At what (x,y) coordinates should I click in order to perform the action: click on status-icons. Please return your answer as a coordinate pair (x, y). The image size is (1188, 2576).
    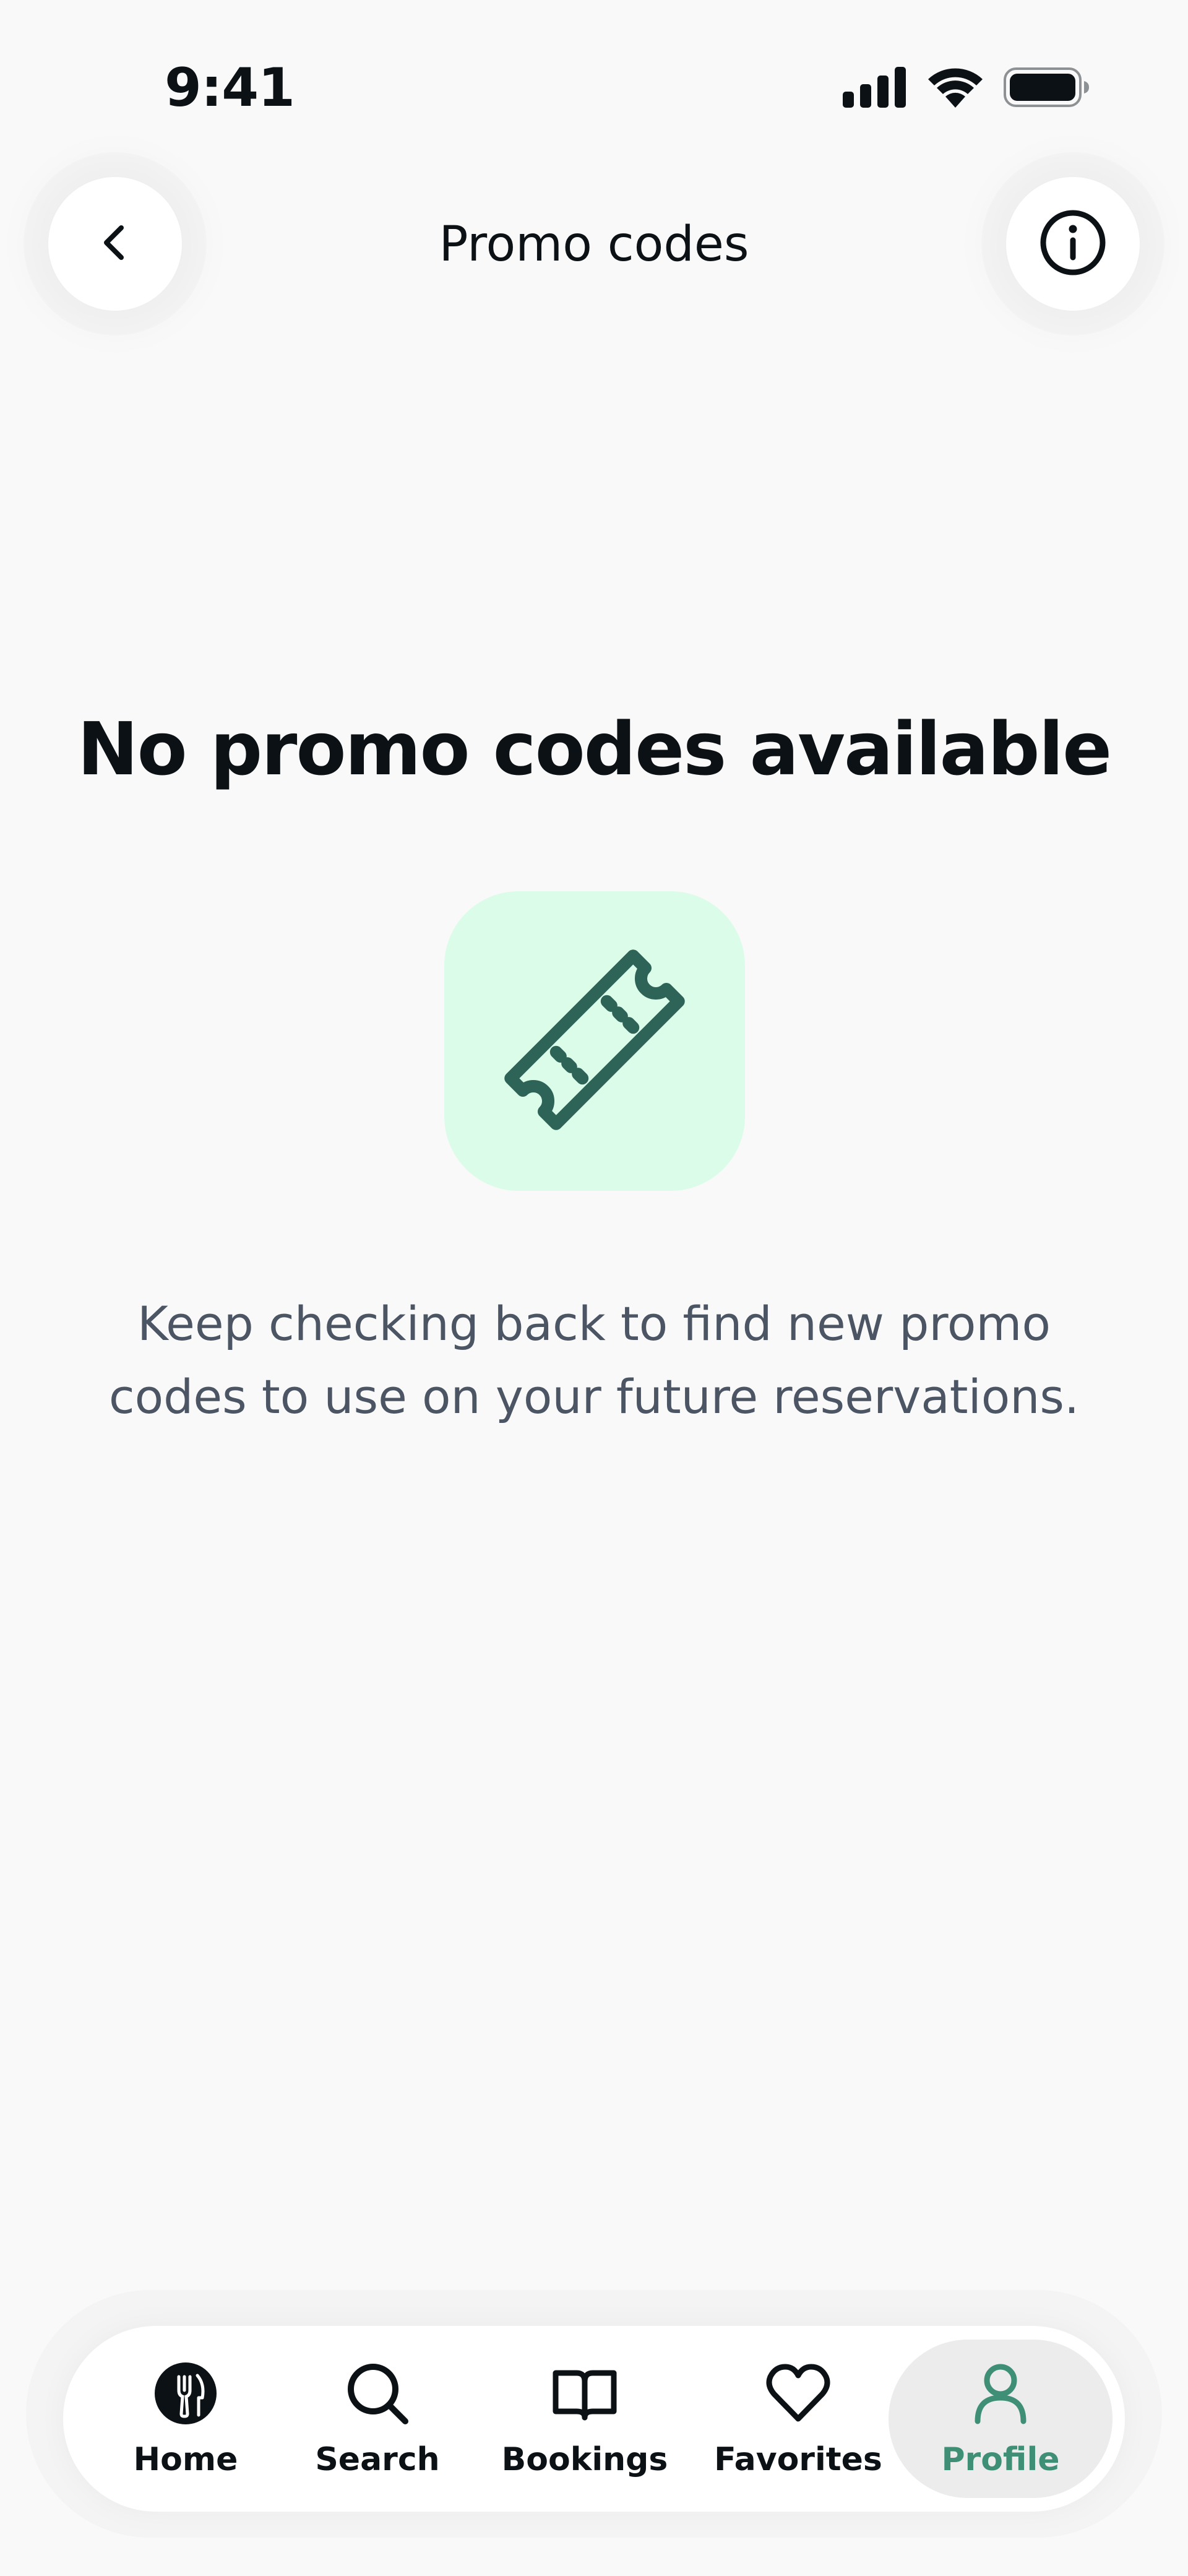
    Looking at the image, I should click on (967, 88).